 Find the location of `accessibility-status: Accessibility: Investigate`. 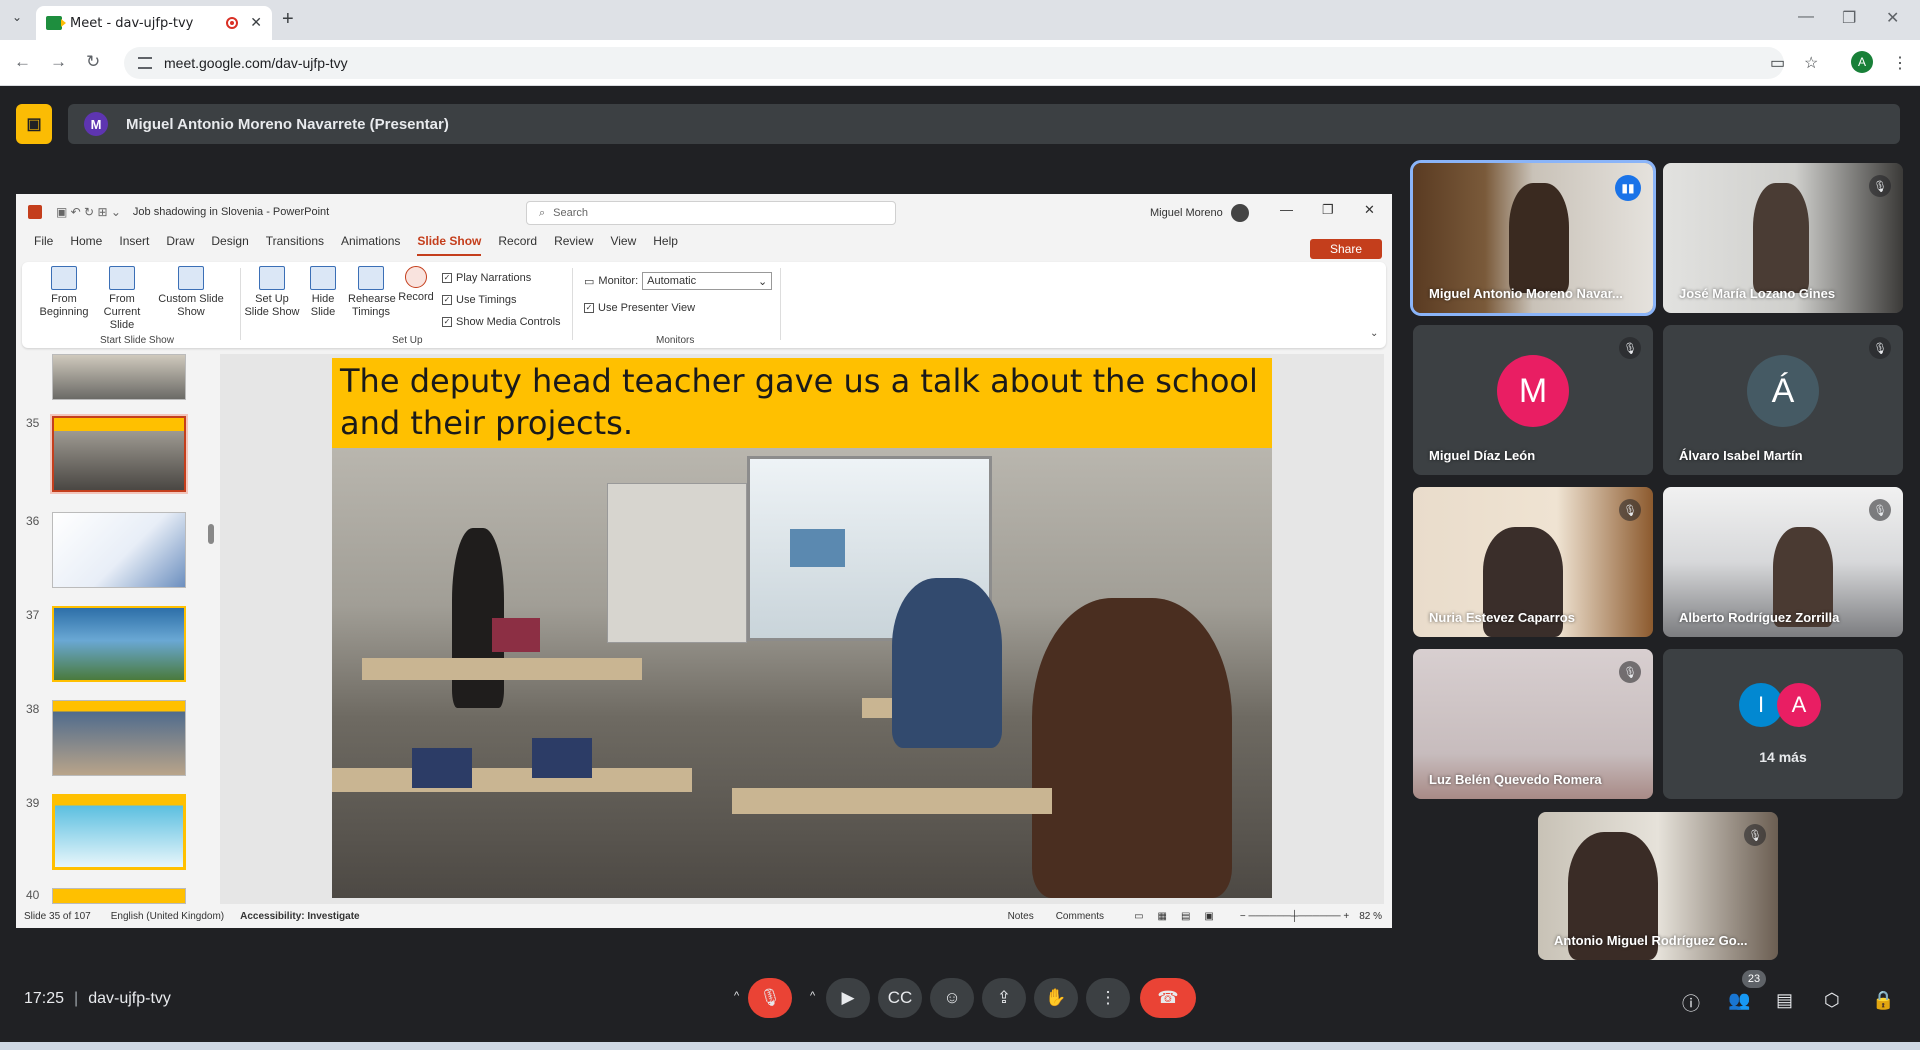

accessibility-status: Accessibility: Investigate is located at coordinates (300, 916).